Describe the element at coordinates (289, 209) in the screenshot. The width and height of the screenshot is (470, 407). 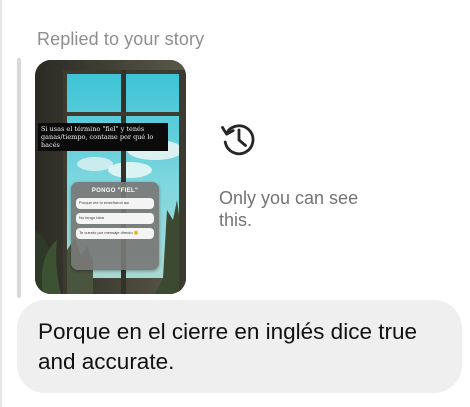
I see `visibility-notice: Only you can see this.` at that location.